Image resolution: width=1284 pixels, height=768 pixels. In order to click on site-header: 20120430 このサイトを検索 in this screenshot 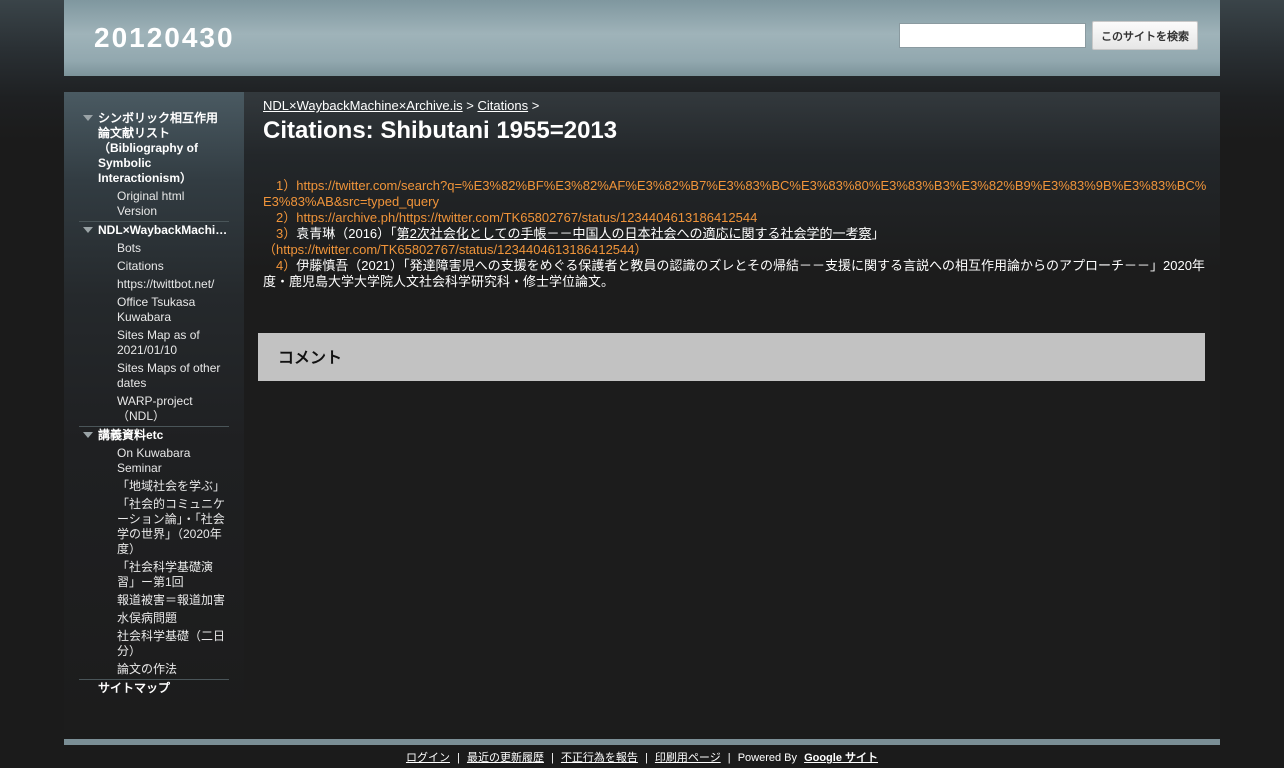, I will do `click(642, 38)`.